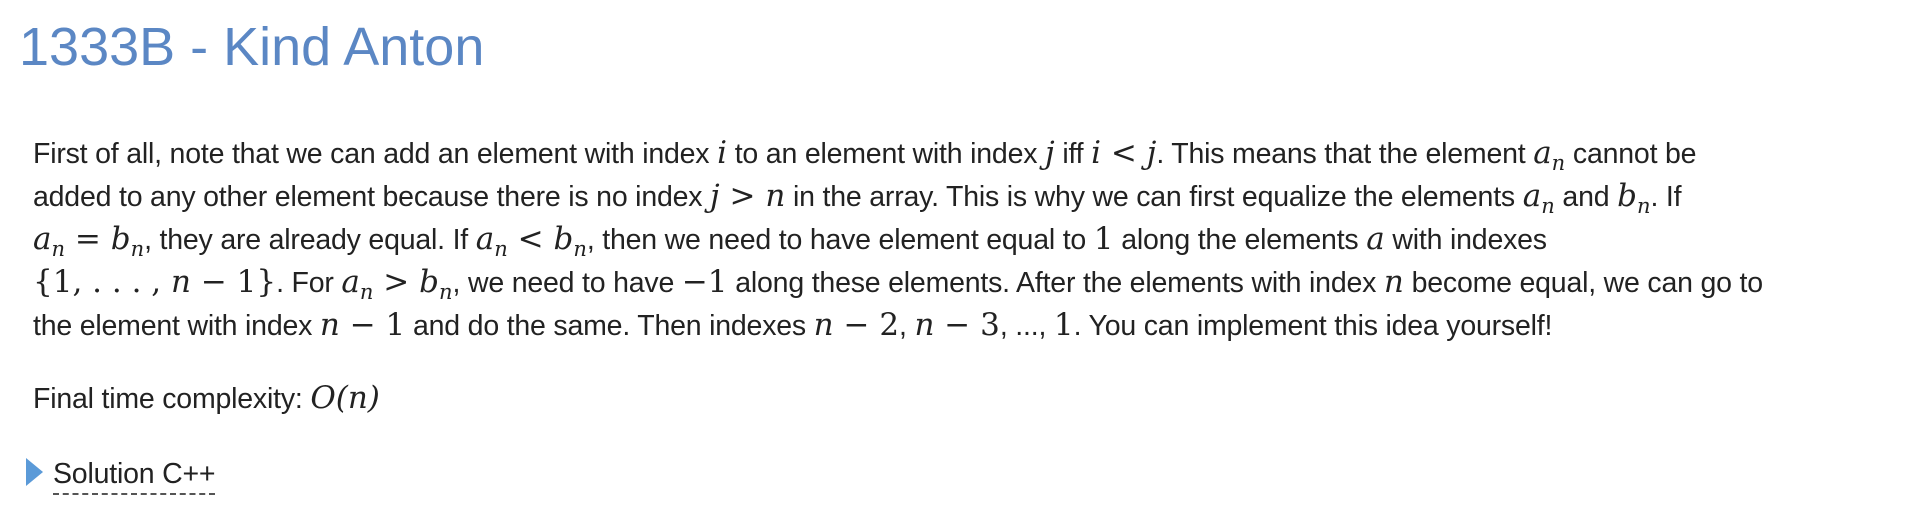 This screenshot has width=1914, height=518. I want to click on text: . This means that the element, so click(1345, 154).